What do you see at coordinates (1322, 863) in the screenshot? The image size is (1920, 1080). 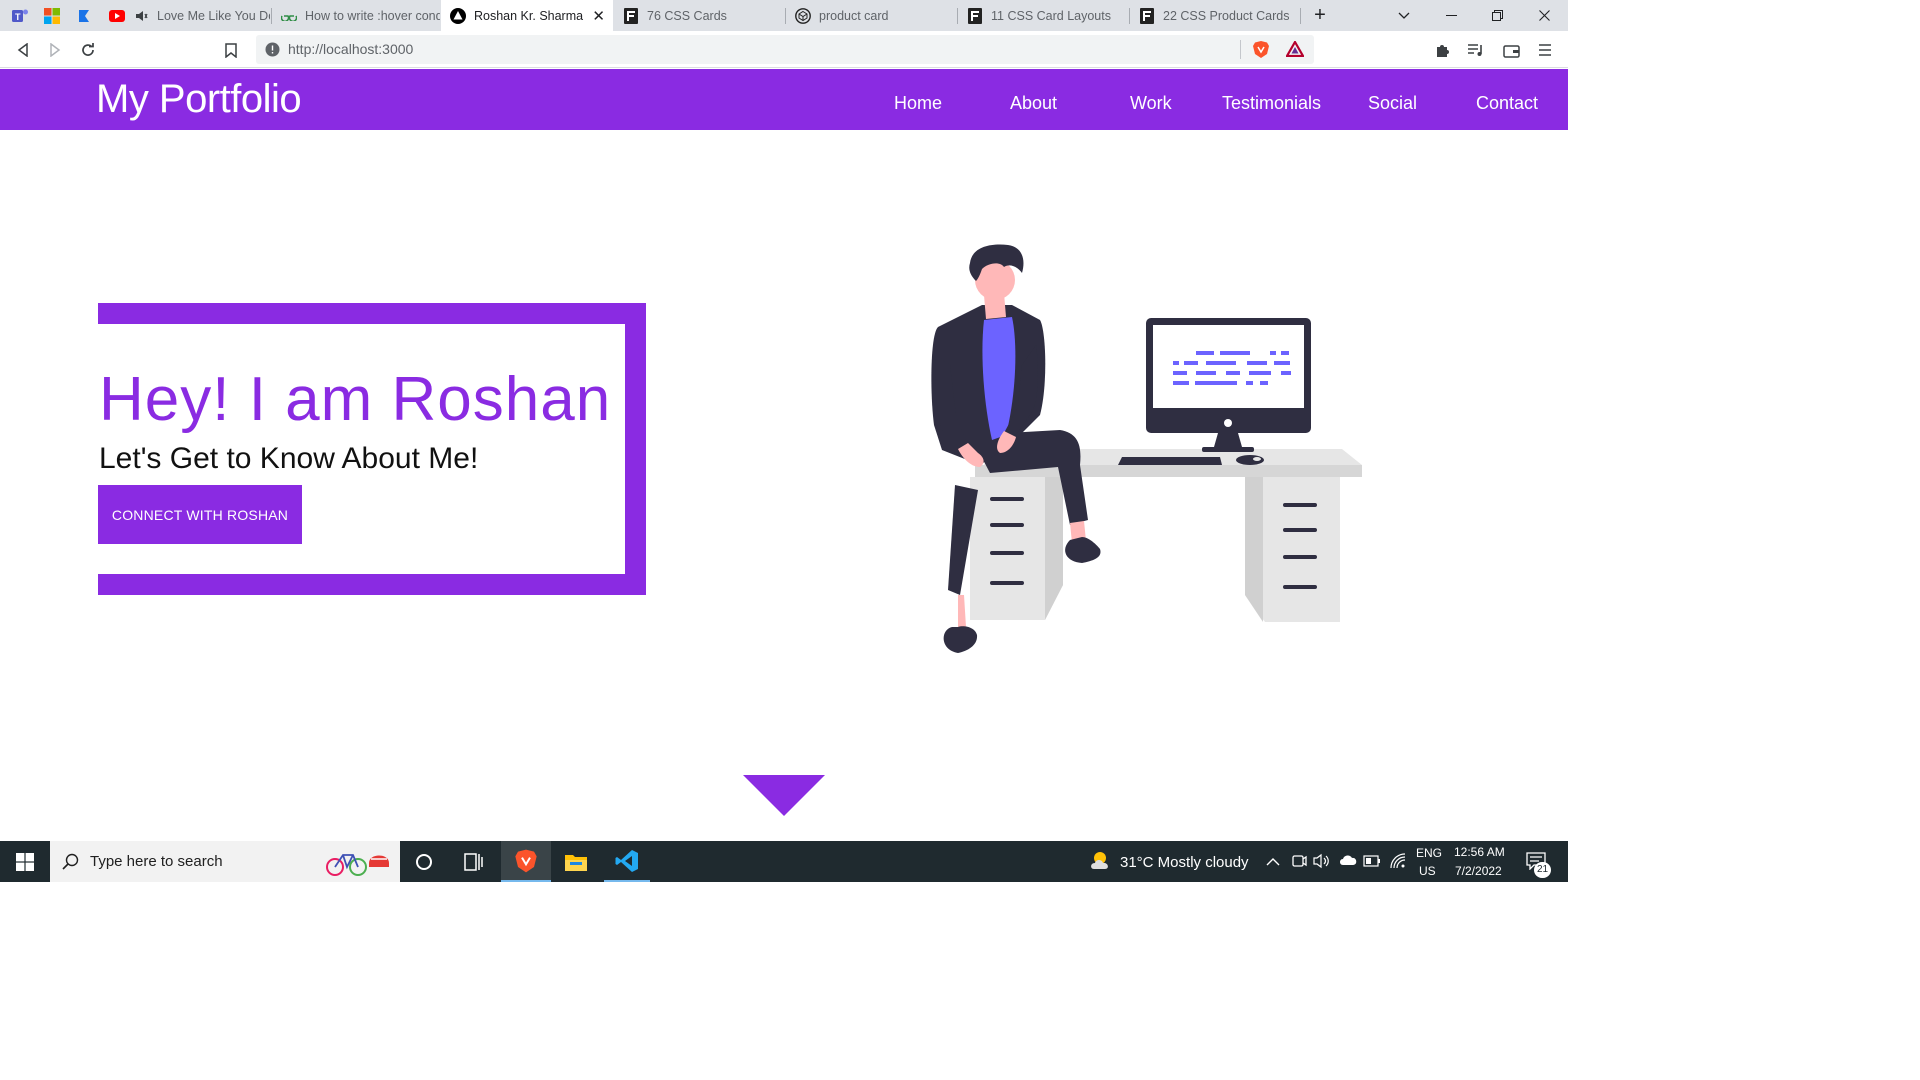 I see `volume-icon` at bounding box center [1322, 863].